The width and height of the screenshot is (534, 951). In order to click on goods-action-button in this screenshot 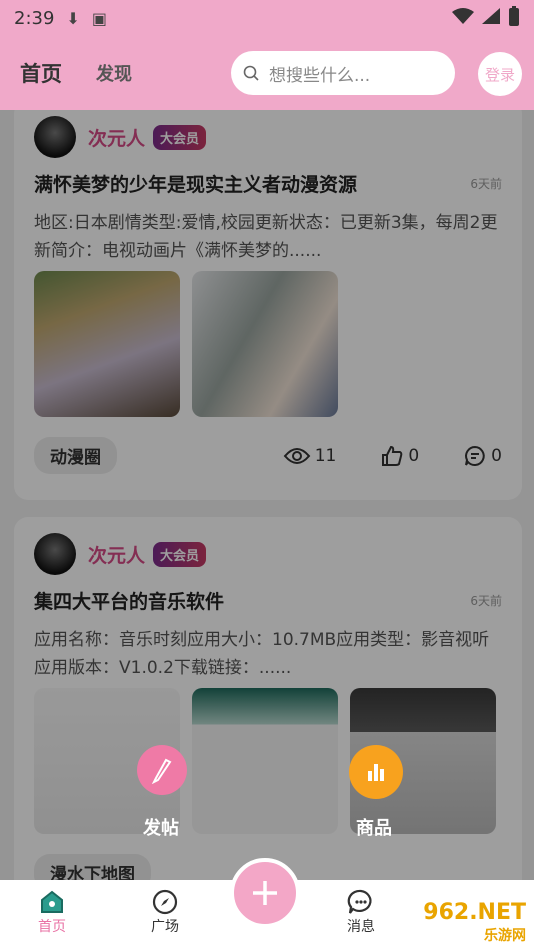, I will do `click(376, 772)`.